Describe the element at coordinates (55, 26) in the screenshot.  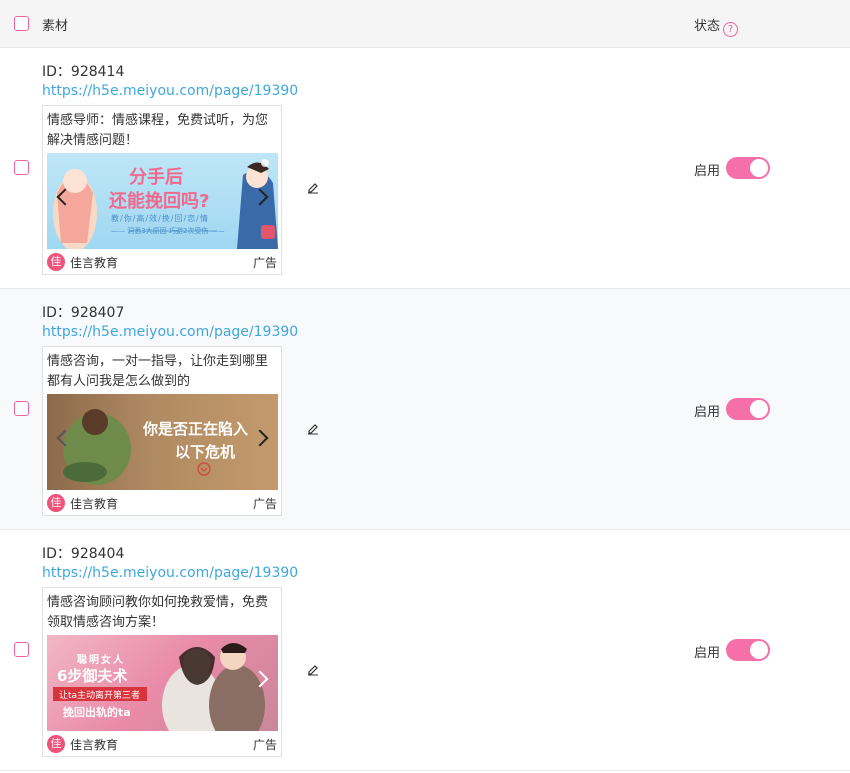
I see `material-column-header: 素材` at that location.